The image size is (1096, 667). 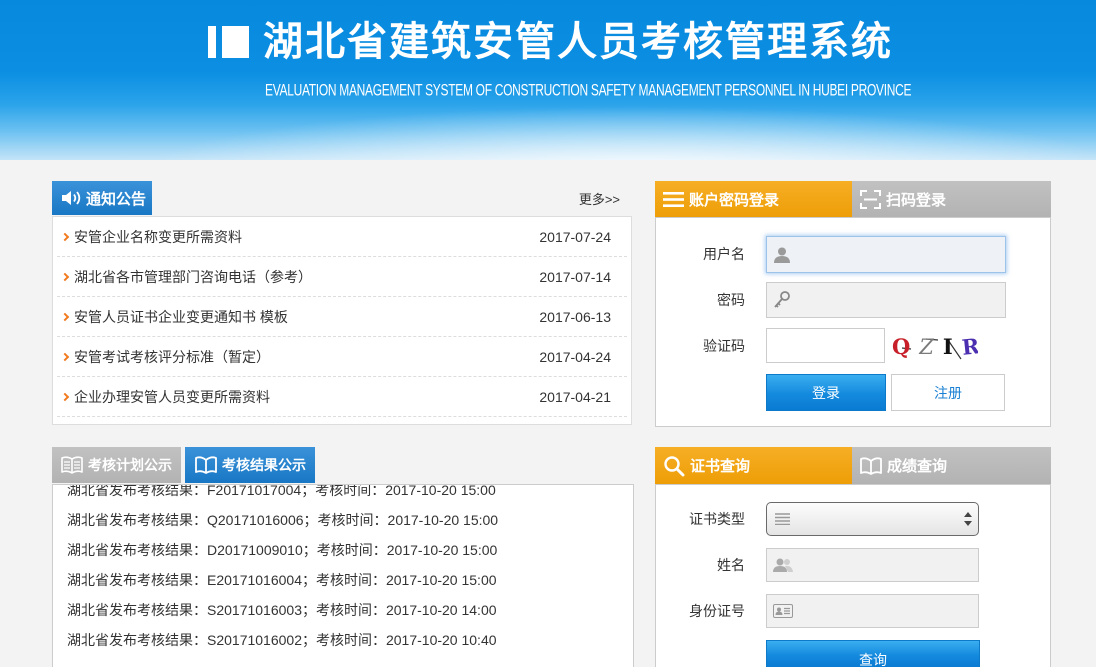 What do you see at coordinates (872, 519) in the screenshot?
I see `cert-type-select` at bounding box center [872, 519].